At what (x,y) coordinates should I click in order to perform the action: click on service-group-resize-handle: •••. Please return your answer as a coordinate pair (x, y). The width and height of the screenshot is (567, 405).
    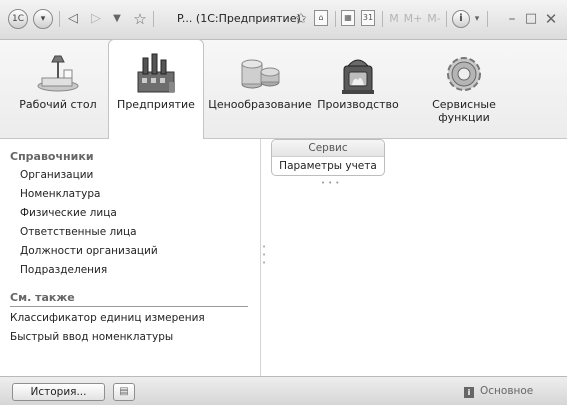
    Looking at the image, I should click on (331, 183).